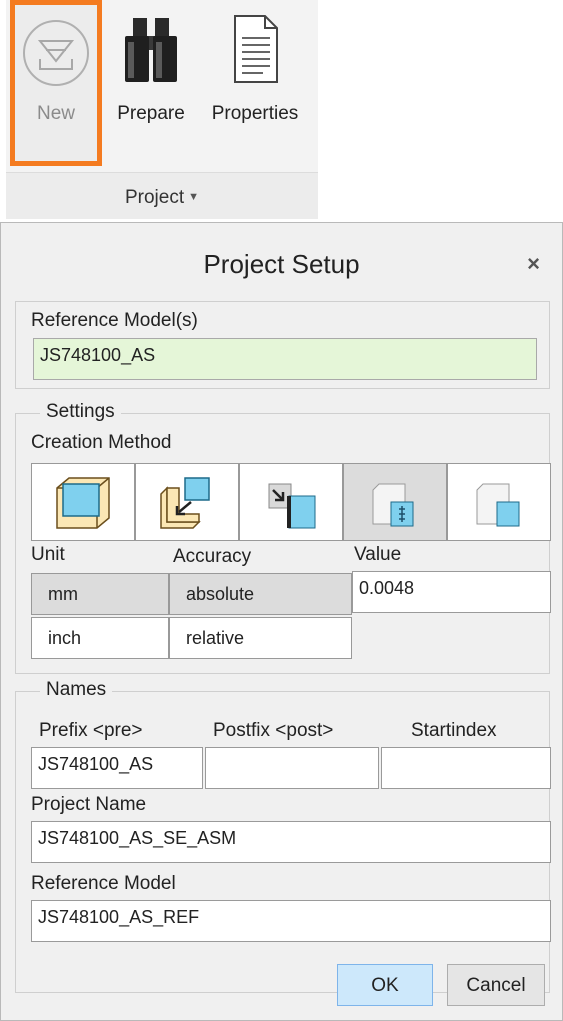 The width and height of the screenshot is (563, 1021). I want to click on document-properties-icon, so click(255, 48).